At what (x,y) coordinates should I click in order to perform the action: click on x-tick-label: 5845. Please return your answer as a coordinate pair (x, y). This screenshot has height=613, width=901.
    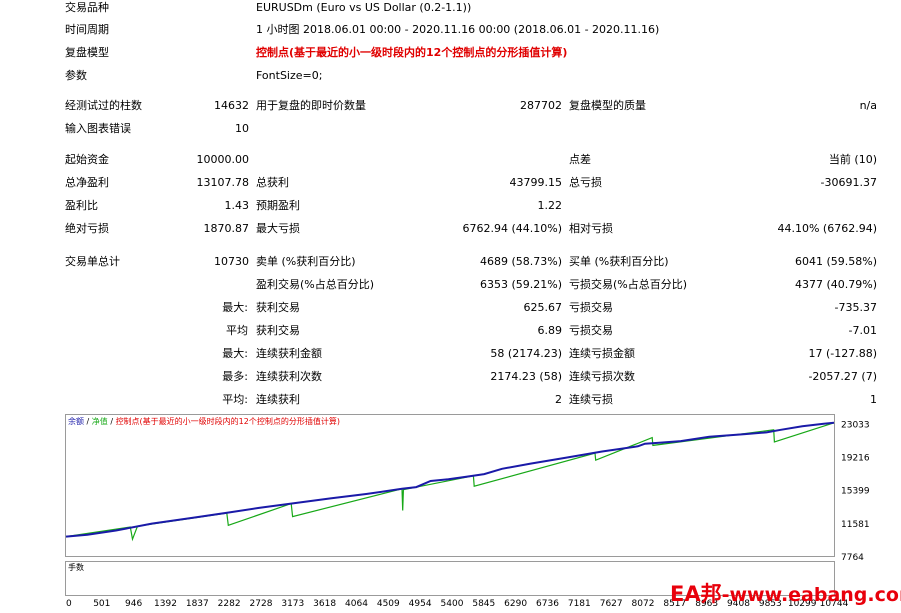
    Looking at the image, I should click on (483, 604).